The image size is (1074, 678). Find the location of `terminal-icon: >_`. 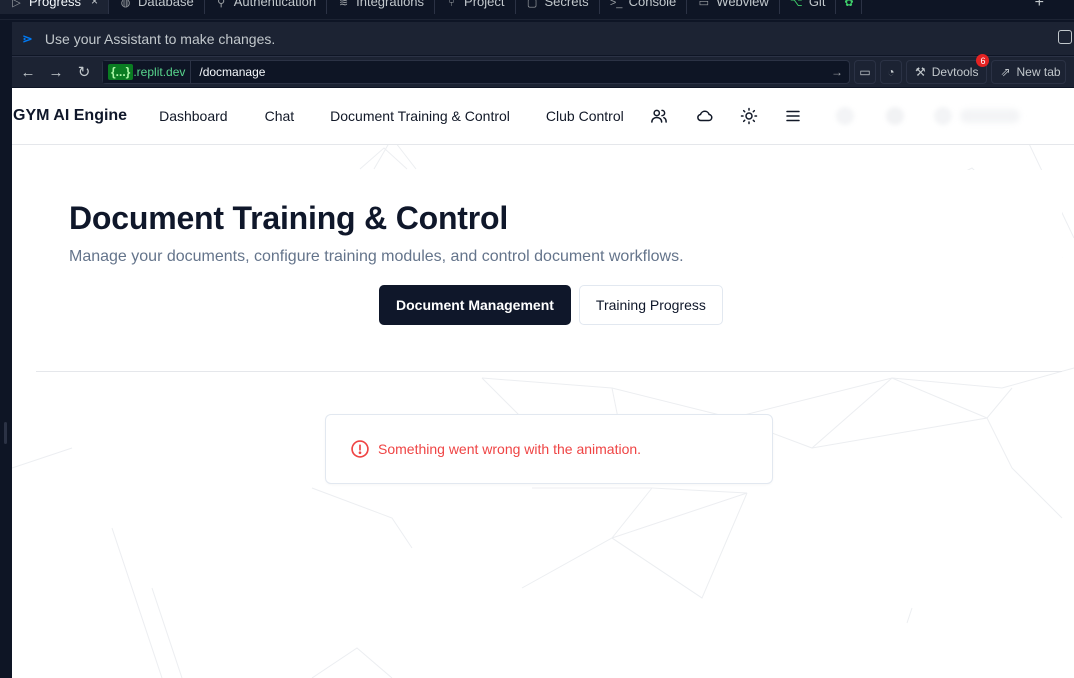

terminal-icon: >_ is located at coordinates (616, 4).